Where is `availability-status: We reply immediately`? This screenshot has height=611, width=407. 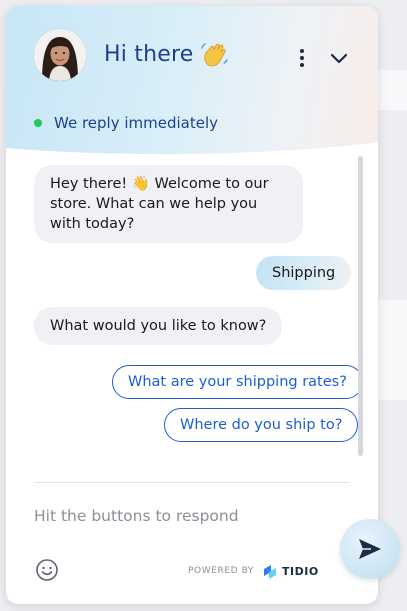 availability-status: We reply immediately is located at coordinates (126, 123).